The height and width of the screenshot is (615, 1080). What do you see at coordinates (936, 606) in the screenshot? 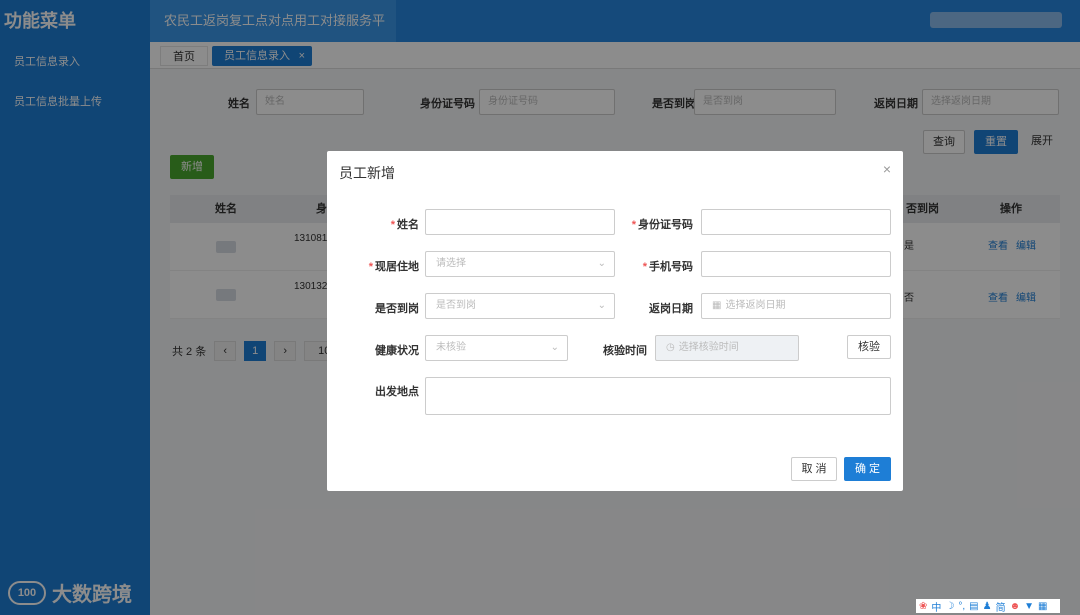
I see `ime-lang-toggle: 中` at bounding box center [936, 606].